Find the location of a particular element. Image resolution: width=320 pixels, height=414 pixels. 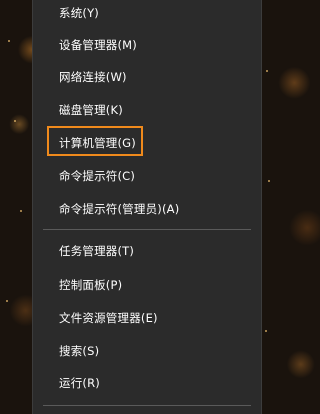

menu-item-disk-management: 磁盘管理(K) is located at coordinates (147, 110).